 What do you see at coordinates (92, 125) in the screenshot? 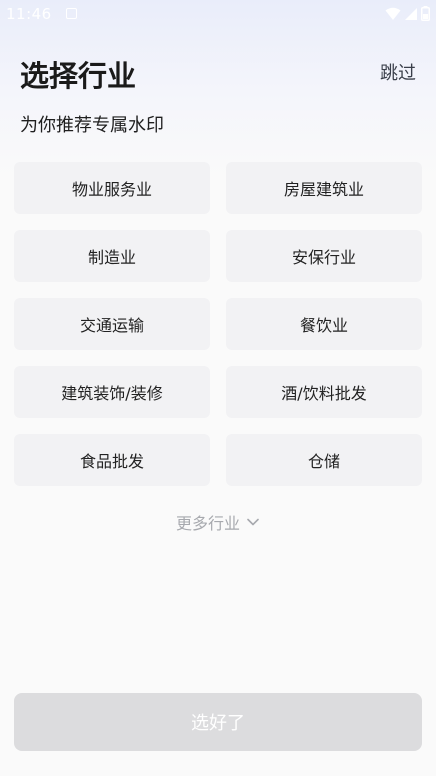
I see `page-subtitle: 为你推荐专属水印` at bounding box center [92, 125].